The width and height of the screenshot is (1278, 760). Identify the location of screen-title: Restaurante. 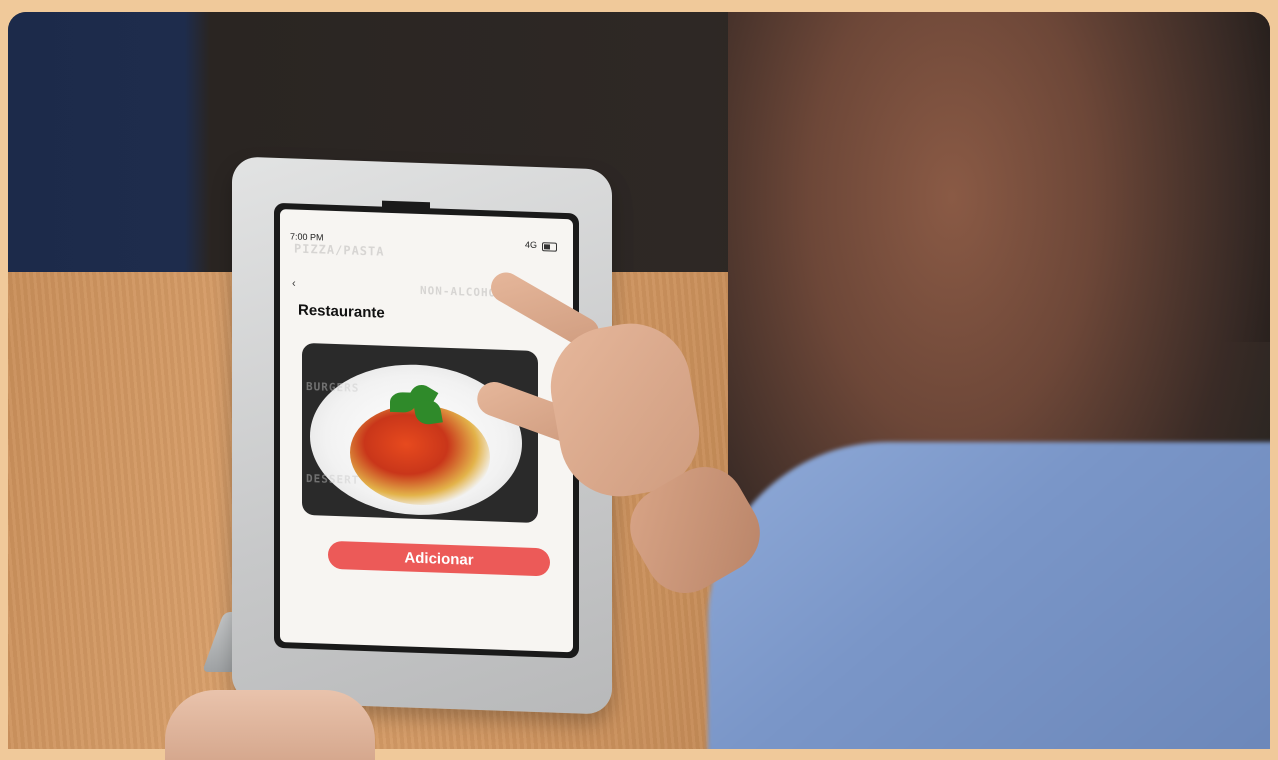
(341, 311).